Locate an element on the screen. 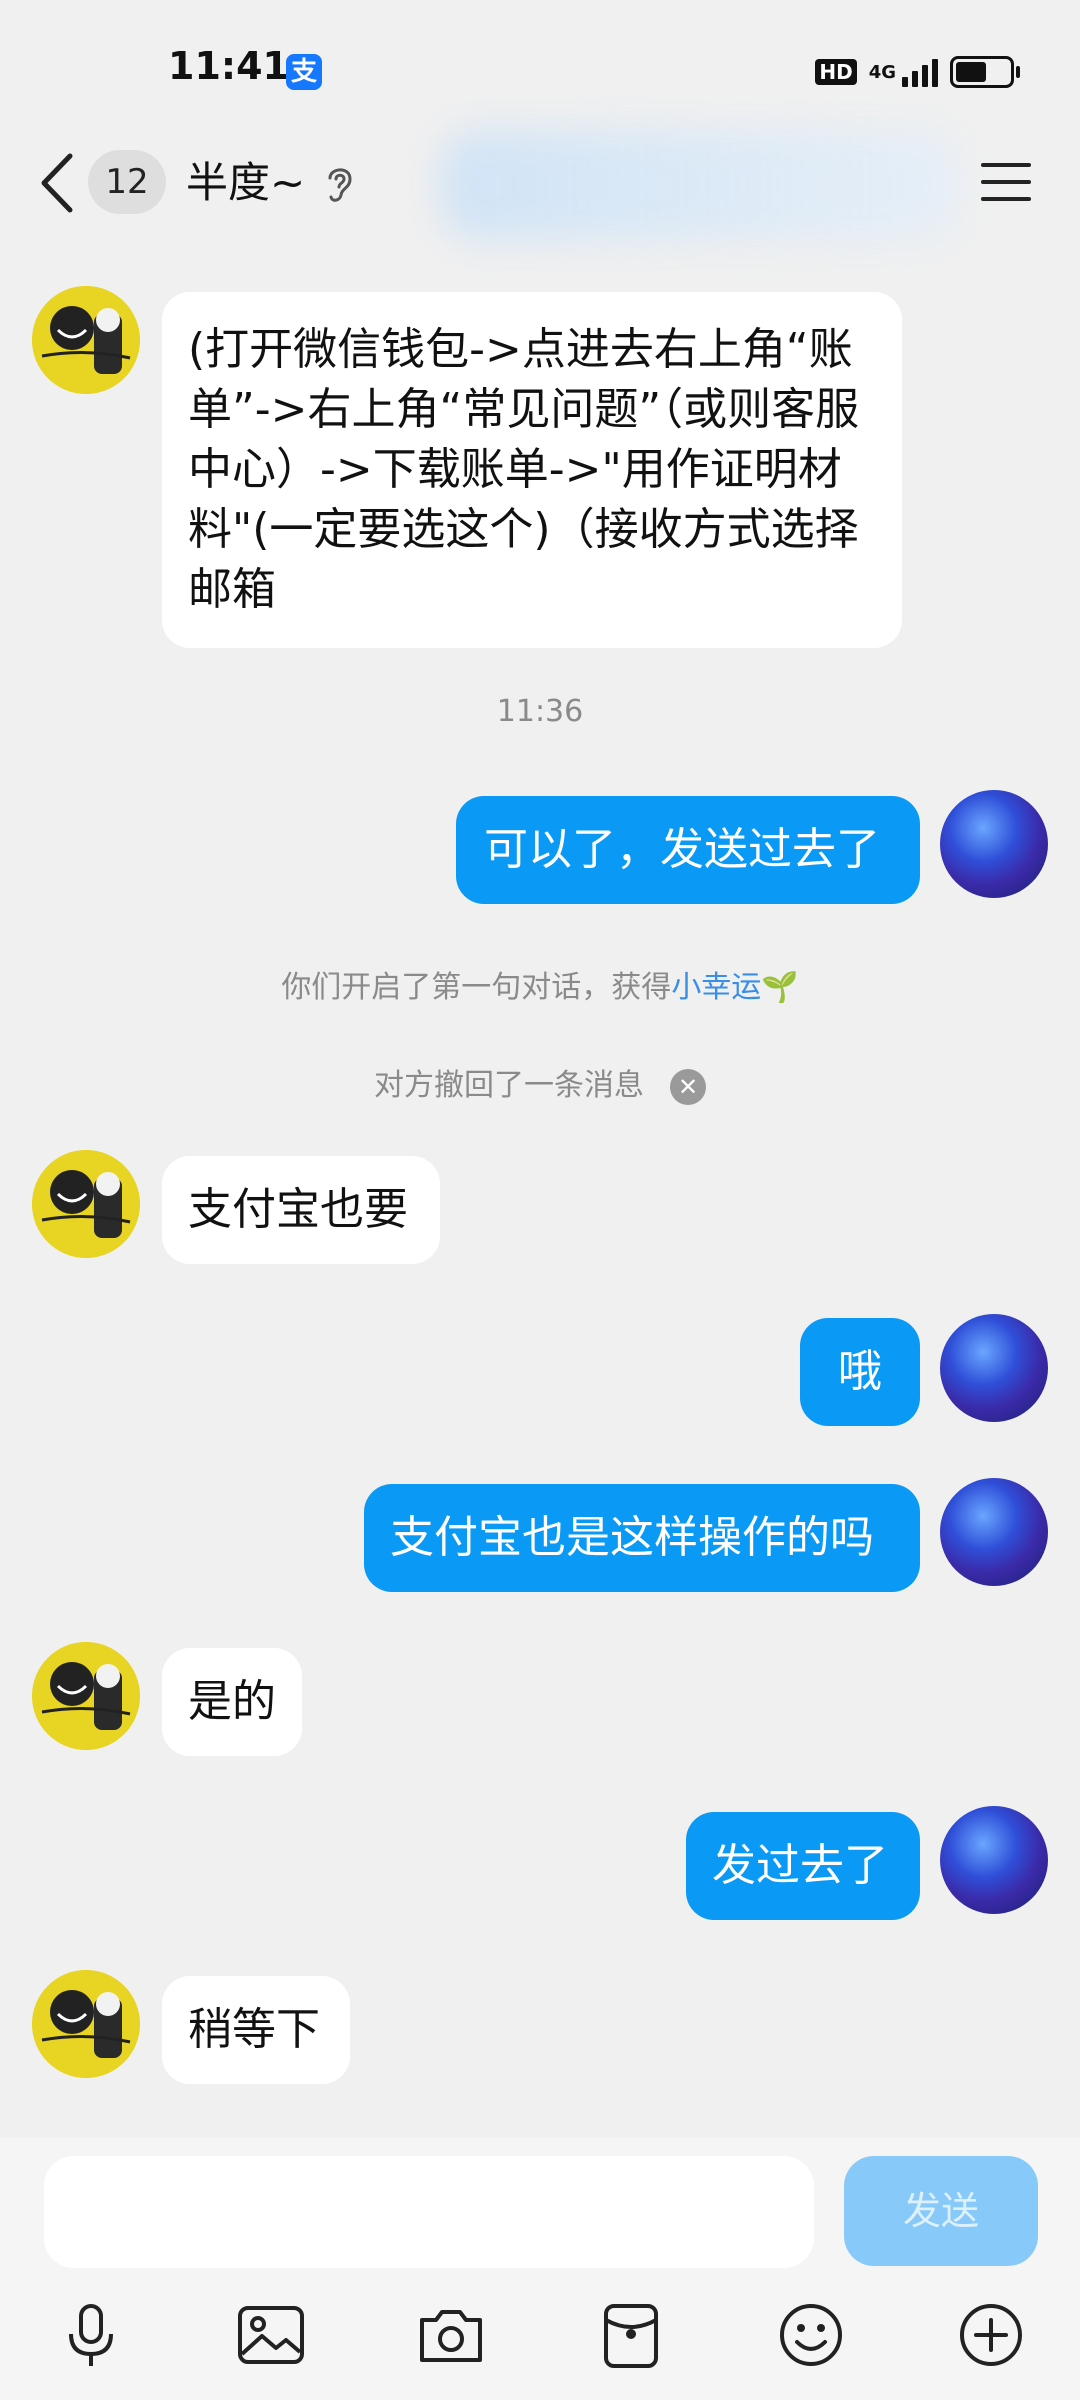 The width and height of the screenshot is (1080, 2400). send-button: 发送 is located at coordinates (941, 2211).